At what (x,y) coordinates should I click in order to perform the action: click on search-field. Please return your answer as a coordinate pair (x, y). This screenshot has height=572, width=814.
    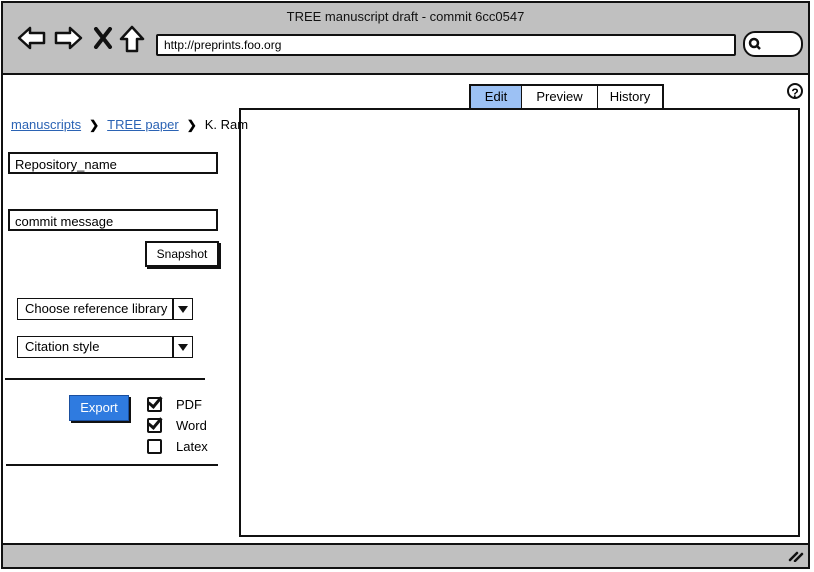
    Looking at the image, I should click on (773, 44).